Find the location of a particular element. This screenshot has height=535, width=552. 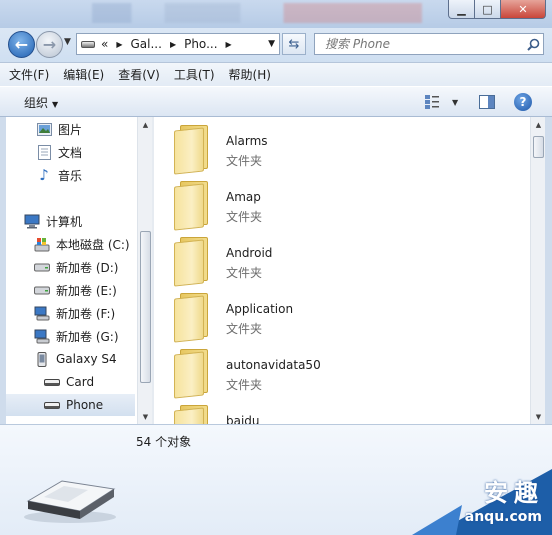

nav-item-computer: 计算机 is located at coordinates (70, 221).